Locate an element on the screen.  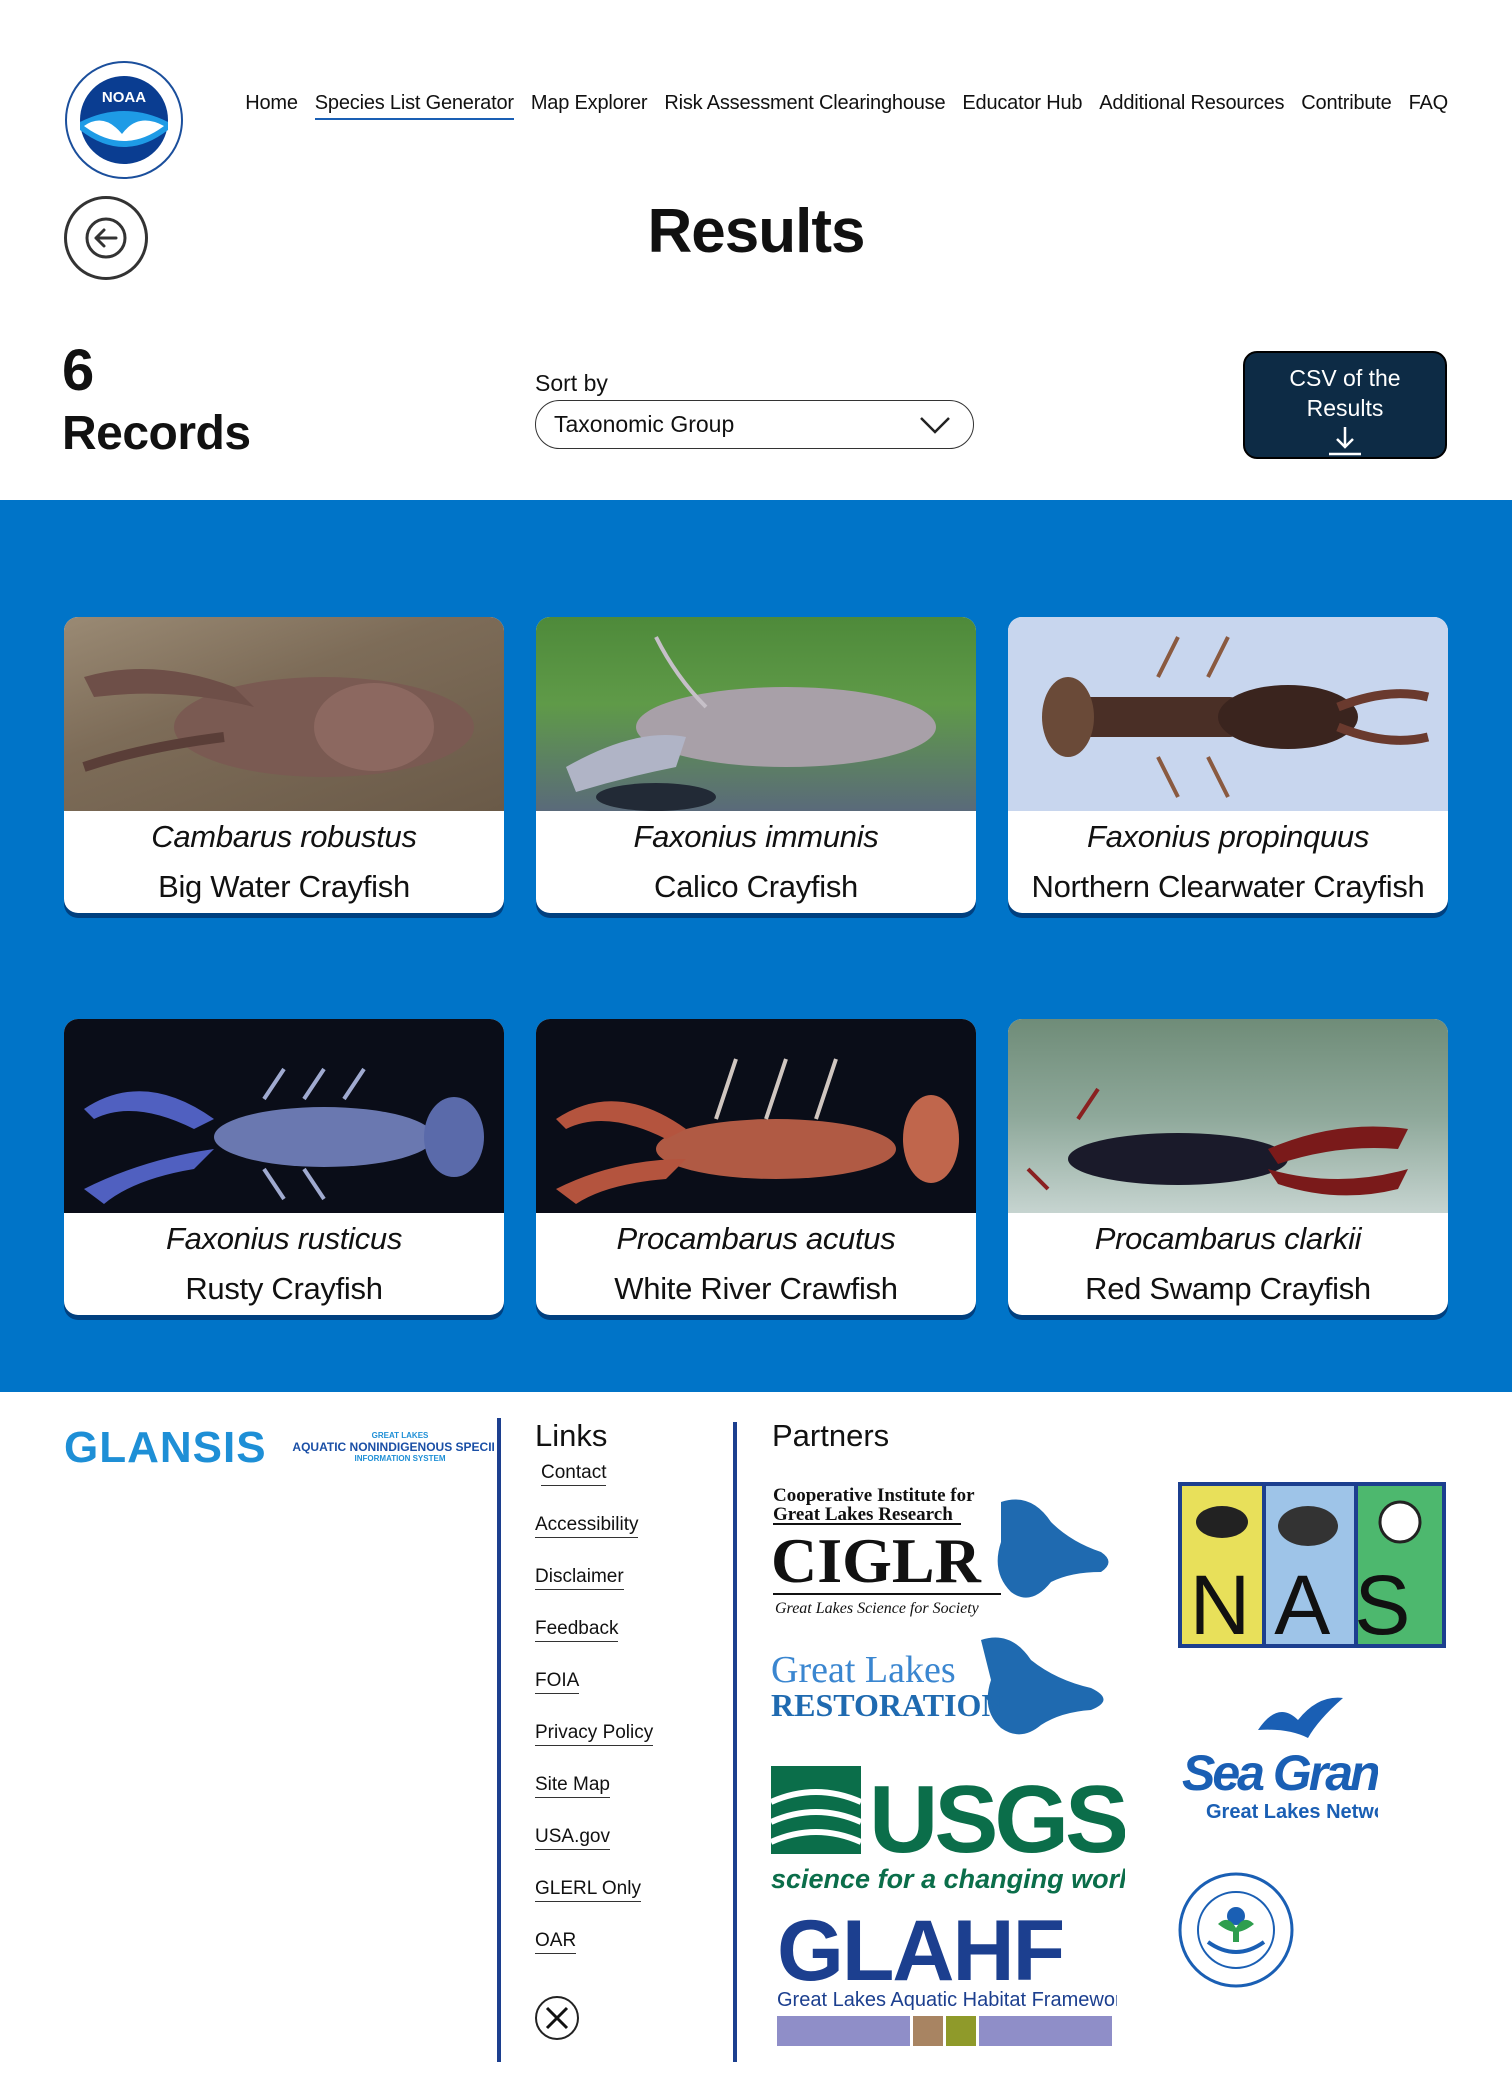
species-scientific-name: Procambarus clarkii is located at coordinates (1228, 1238).